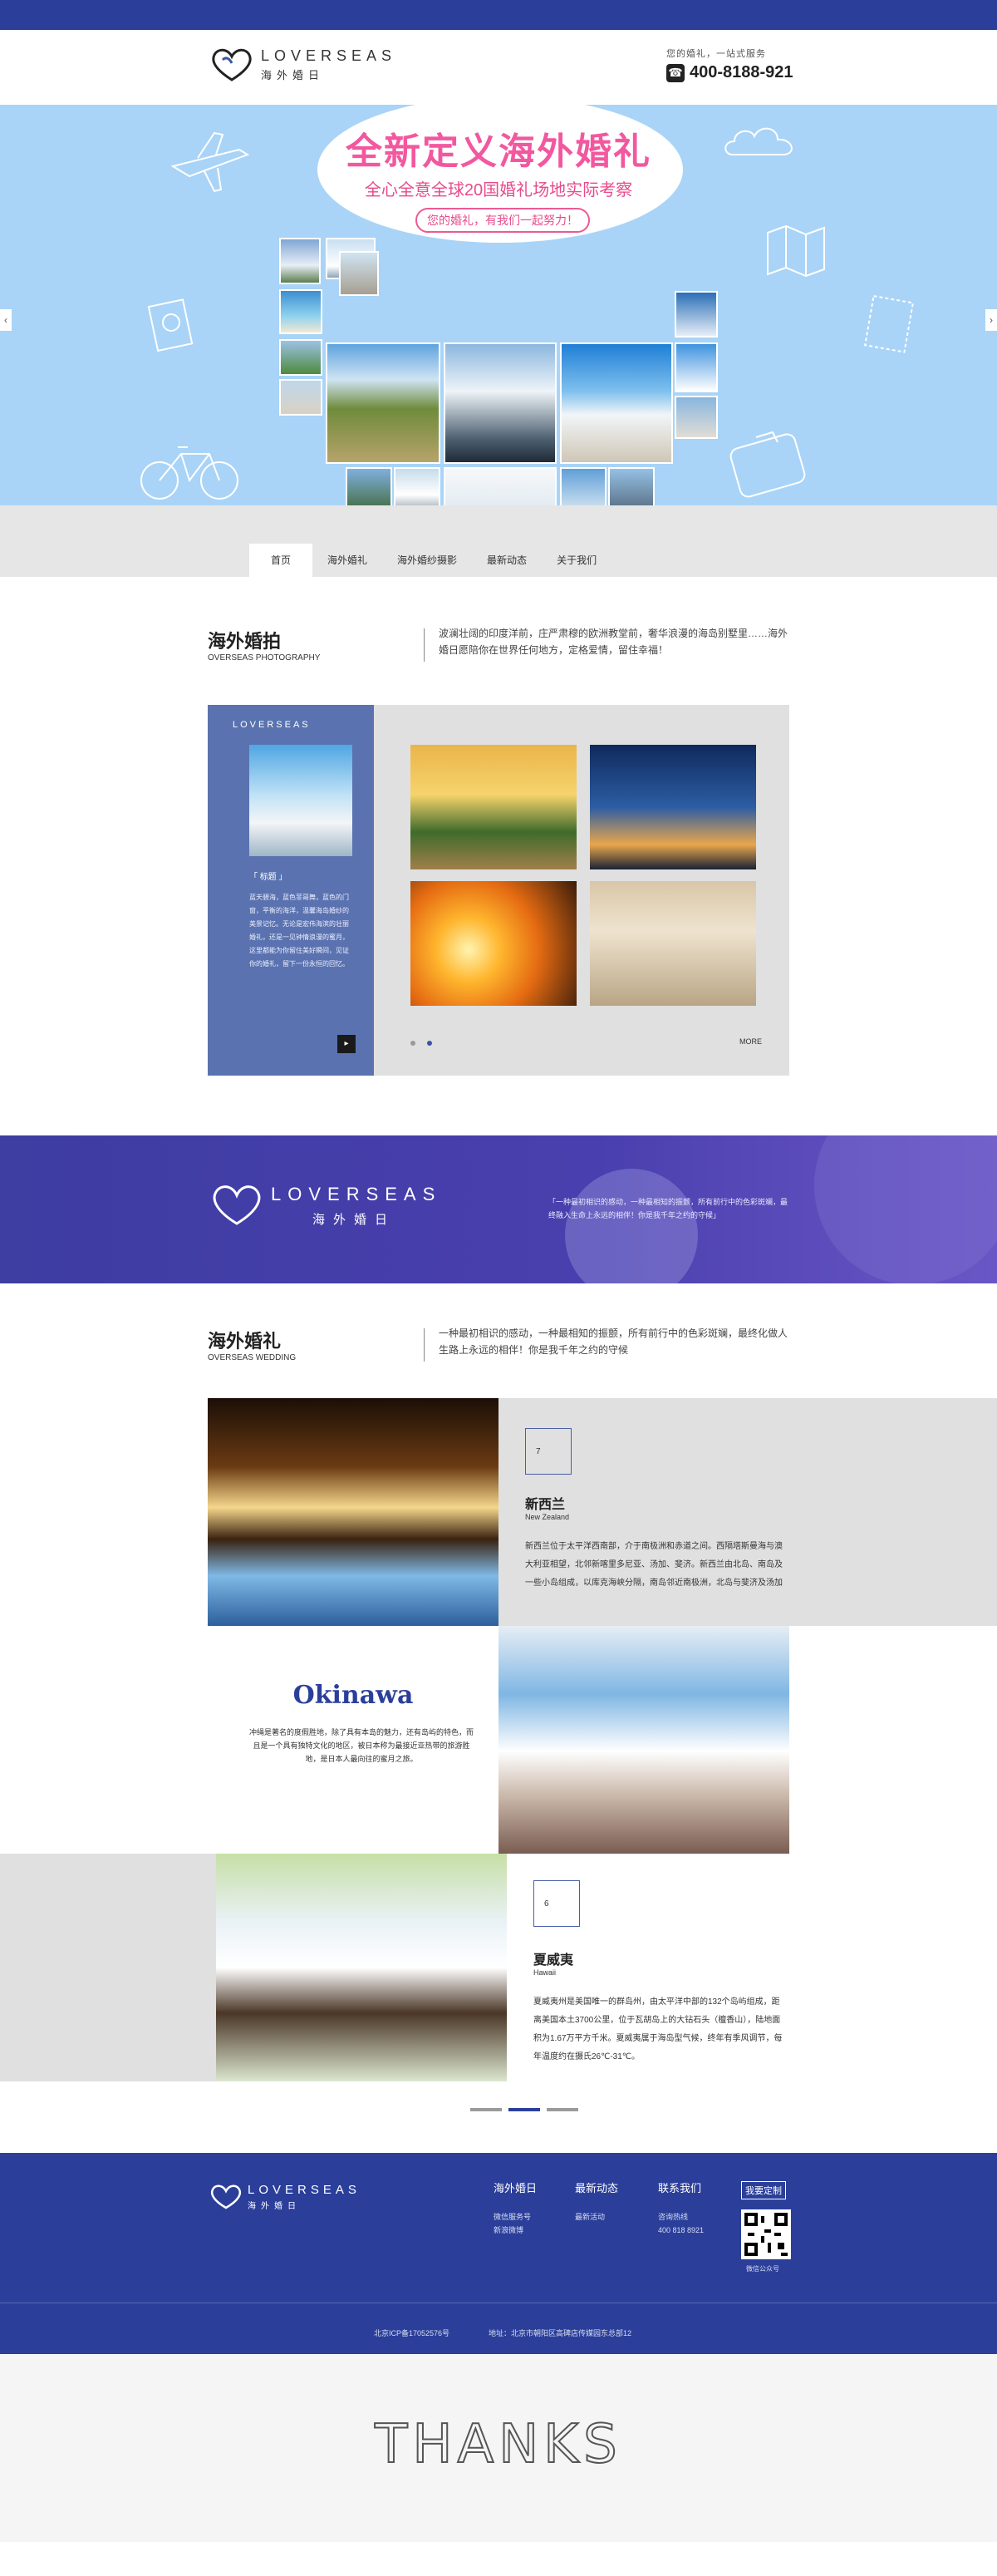 This screenshot has height=2576, width=997. I want to click on sidebar-photo, so click(300, 800).